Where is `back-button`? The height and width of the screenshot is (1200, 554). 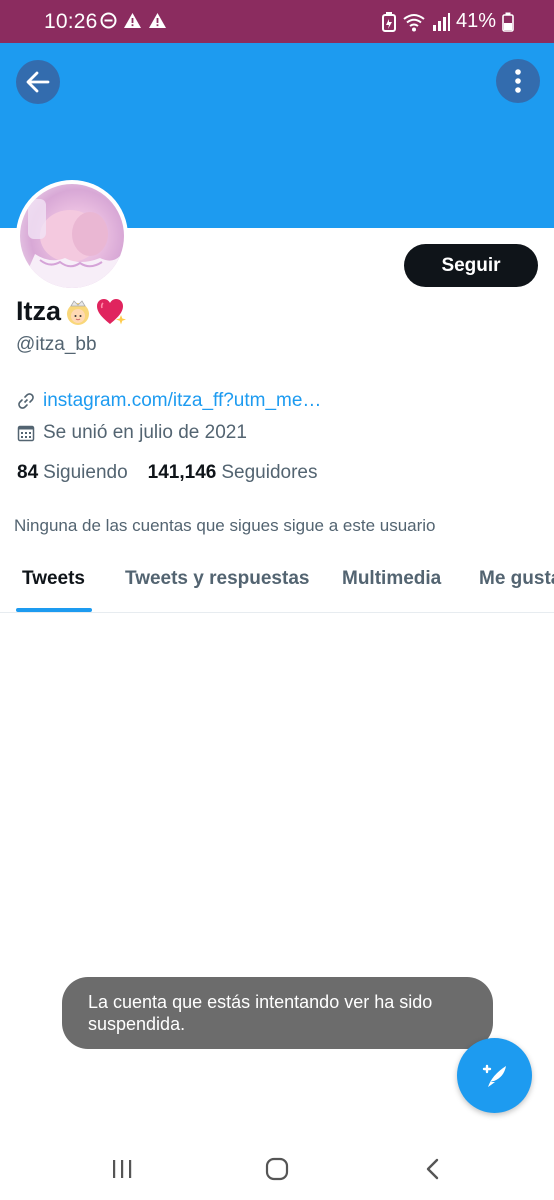 back-button is located at coordinates (38, 82).